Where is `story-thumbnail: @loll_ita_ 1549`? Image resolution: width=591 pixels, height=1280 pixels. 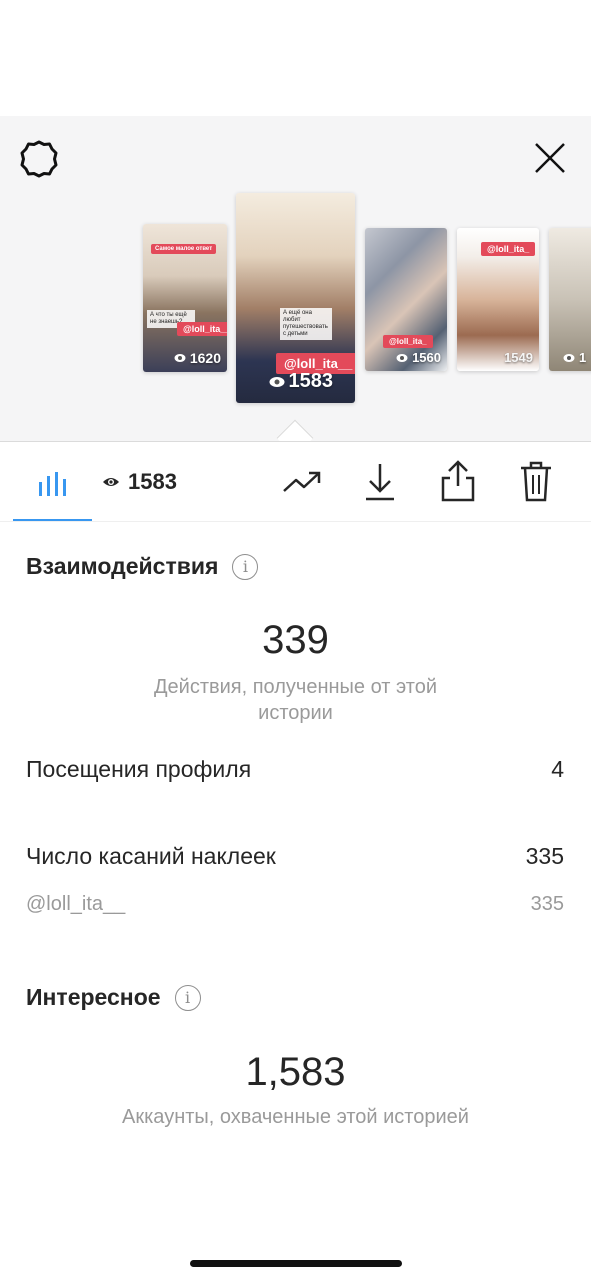
story-thumbnail: @loll_ita_ 1549 is located at coordinates (498, 299).